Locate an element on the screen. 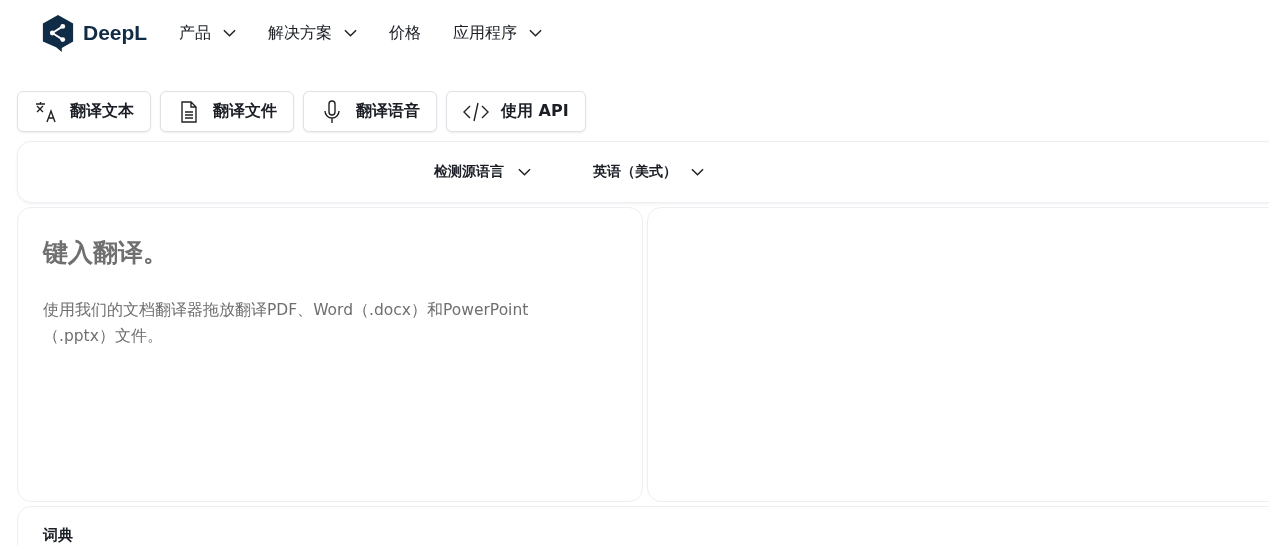  nav-menu-item: 产品 is located at coordinates (208, 33).